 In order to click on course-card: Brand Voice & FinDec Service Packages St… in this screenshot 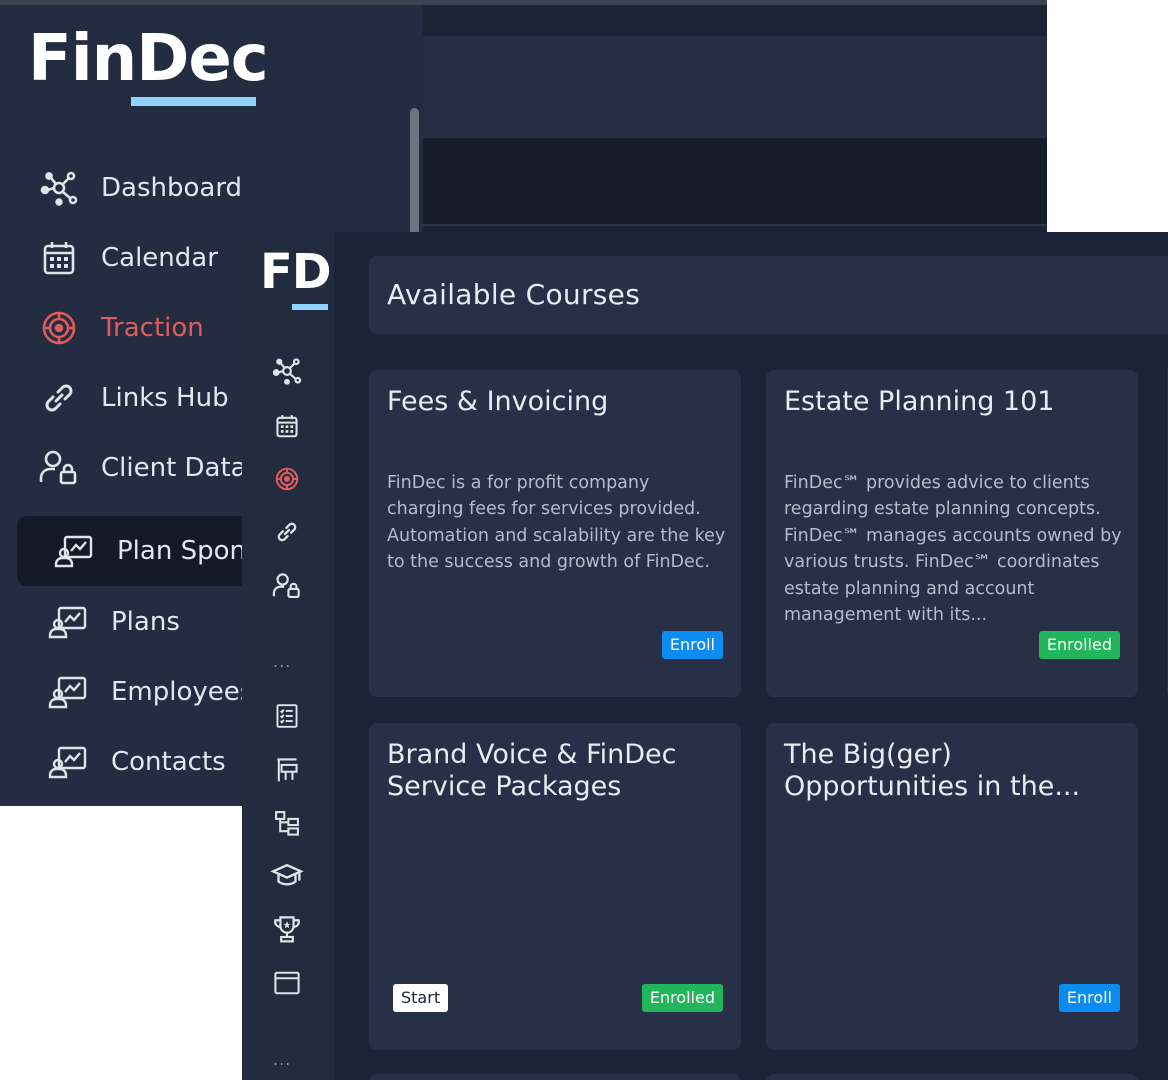, I will do `click(555, 886)`.